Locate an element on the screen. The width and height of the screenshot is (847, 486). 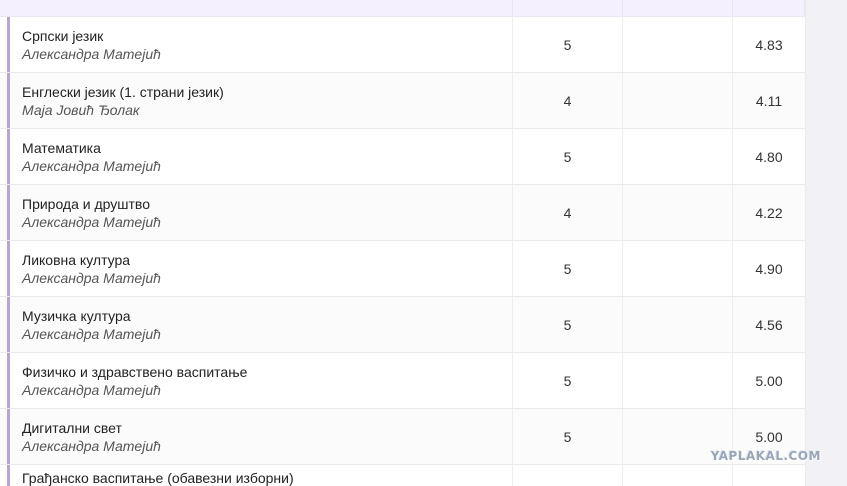
subject-cell: Математика Александра Матејић is located at coordinates (256, 156).